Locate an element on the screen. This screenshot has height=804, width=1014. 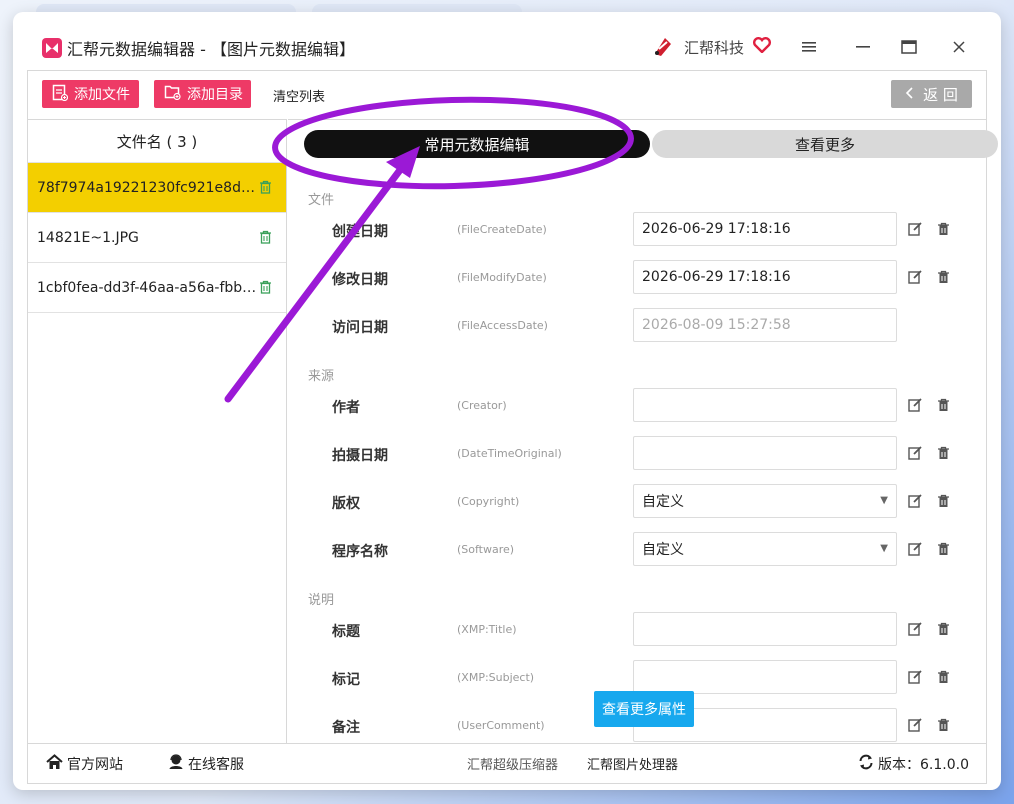
field-row-software: 程序名称 (Software) 自定义 ▼ is located at coordinates (637, 550).